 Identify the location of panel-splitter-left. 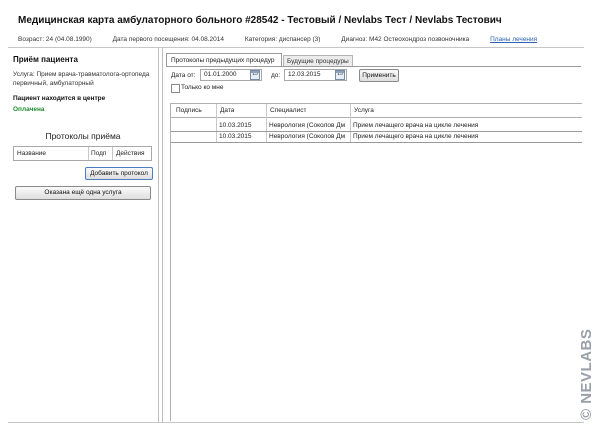
(158, 235).